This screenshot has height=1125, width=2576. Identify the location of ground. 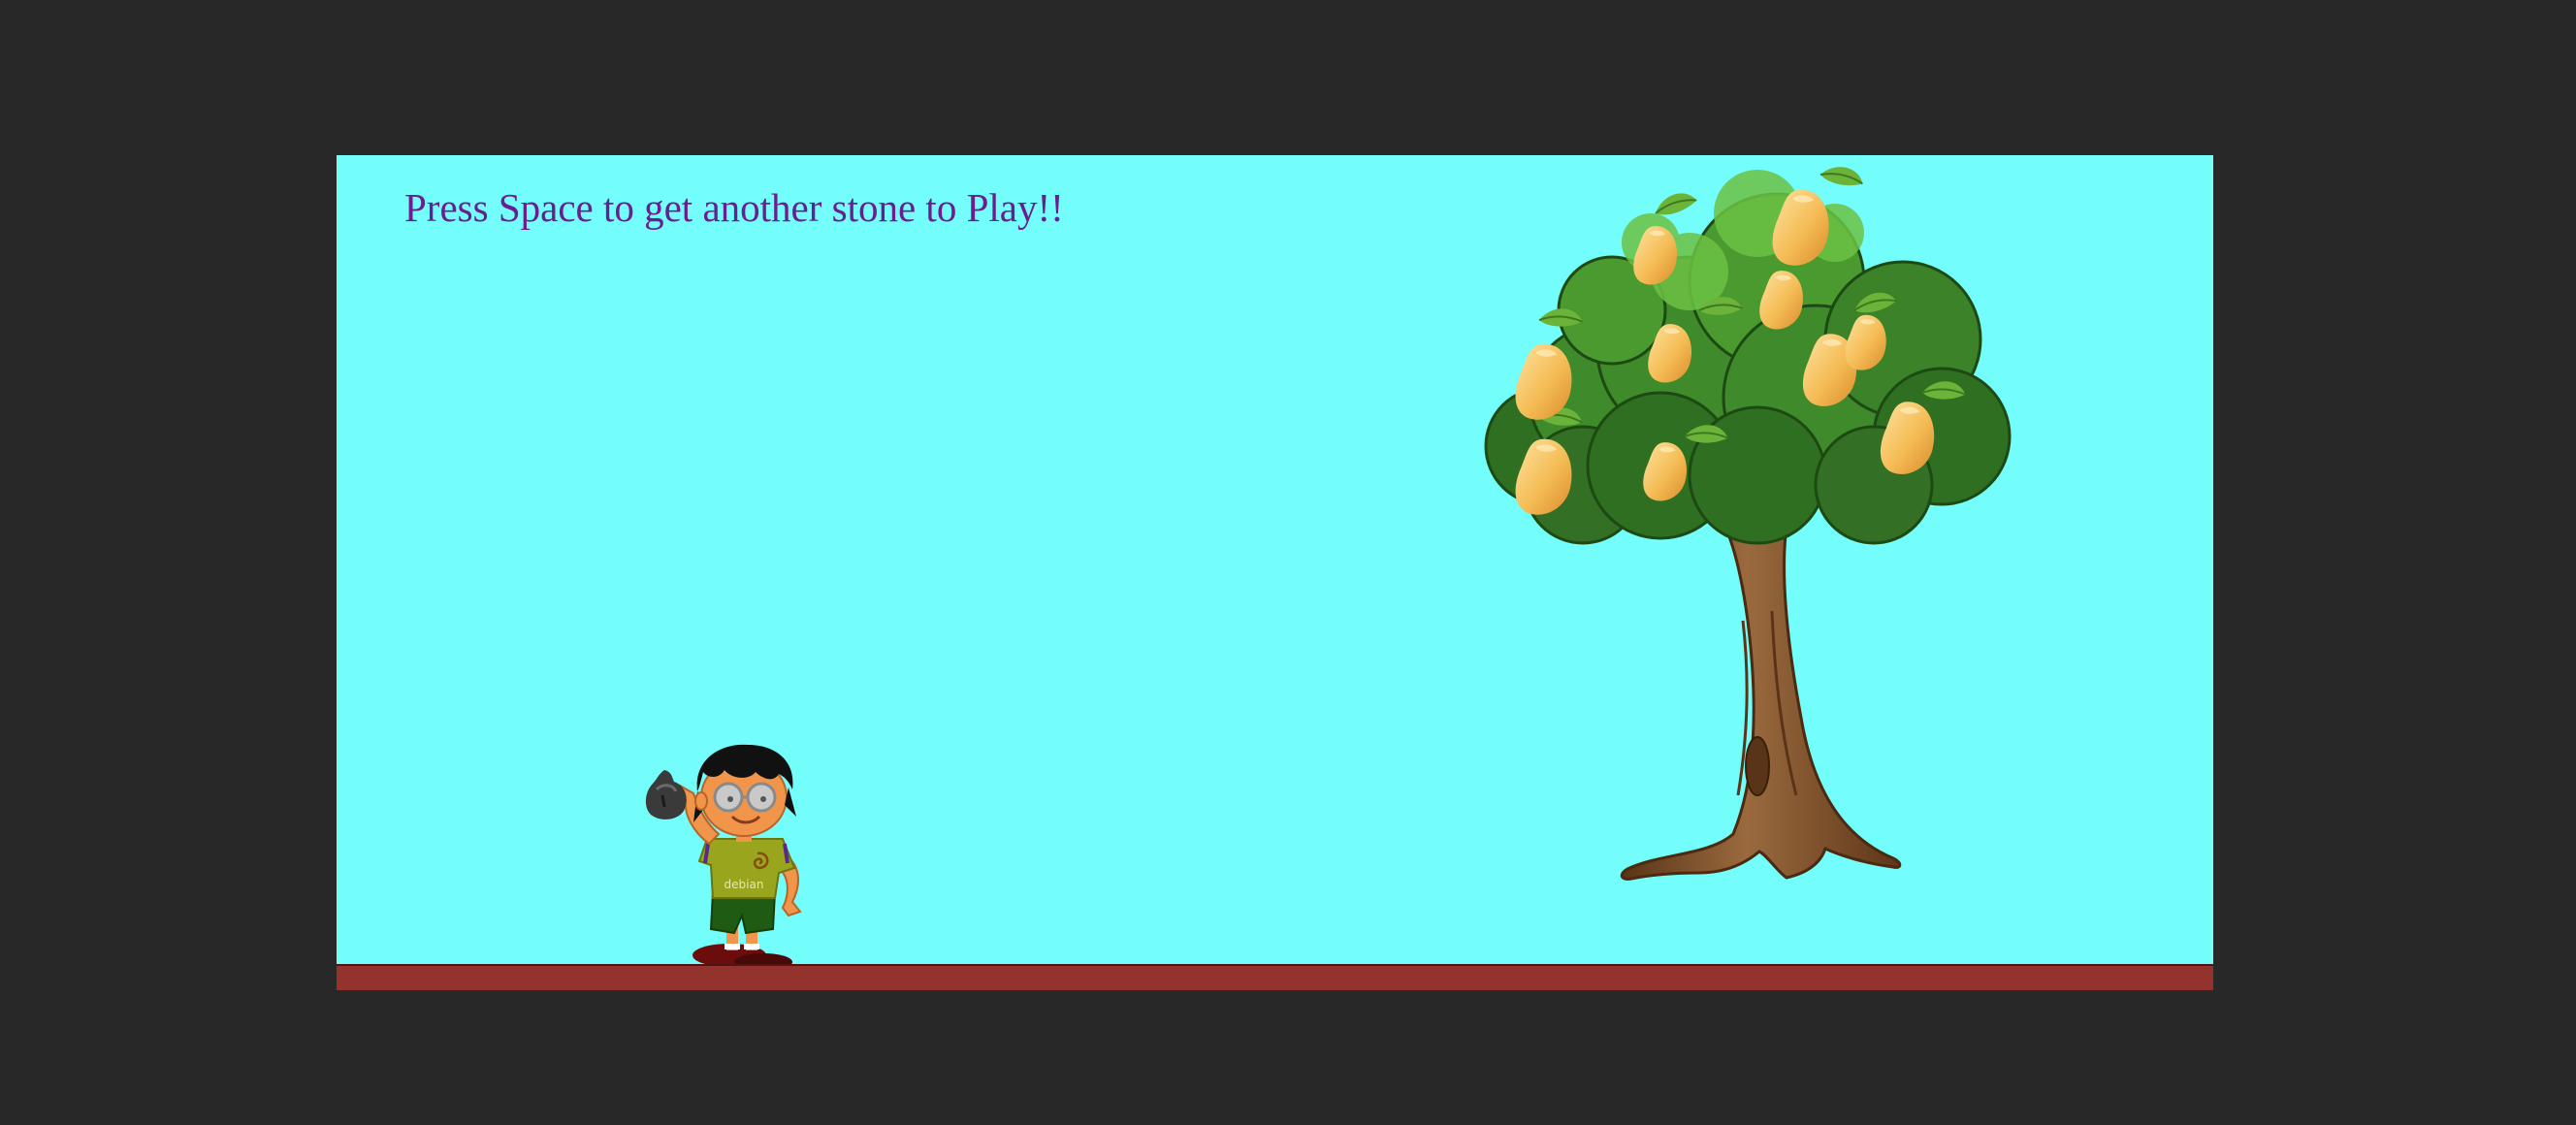
(1275, 977).